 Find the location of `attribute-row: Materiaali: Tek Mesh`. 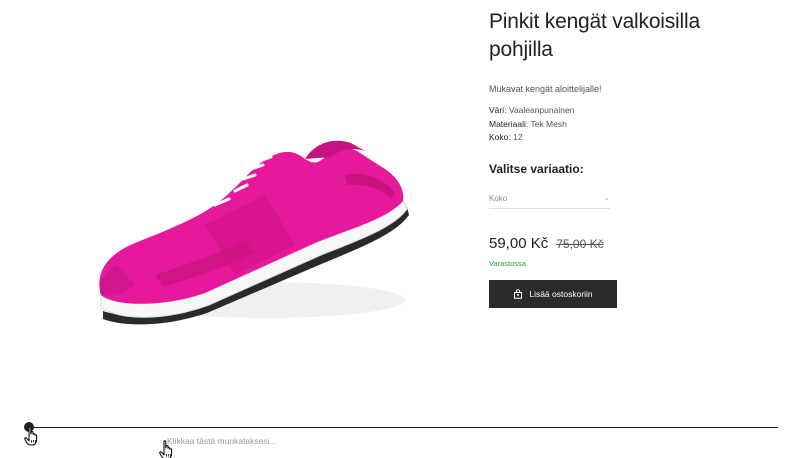

attribute-row: Materiaali: Tek Mesh is located at coordinates (528, 123).